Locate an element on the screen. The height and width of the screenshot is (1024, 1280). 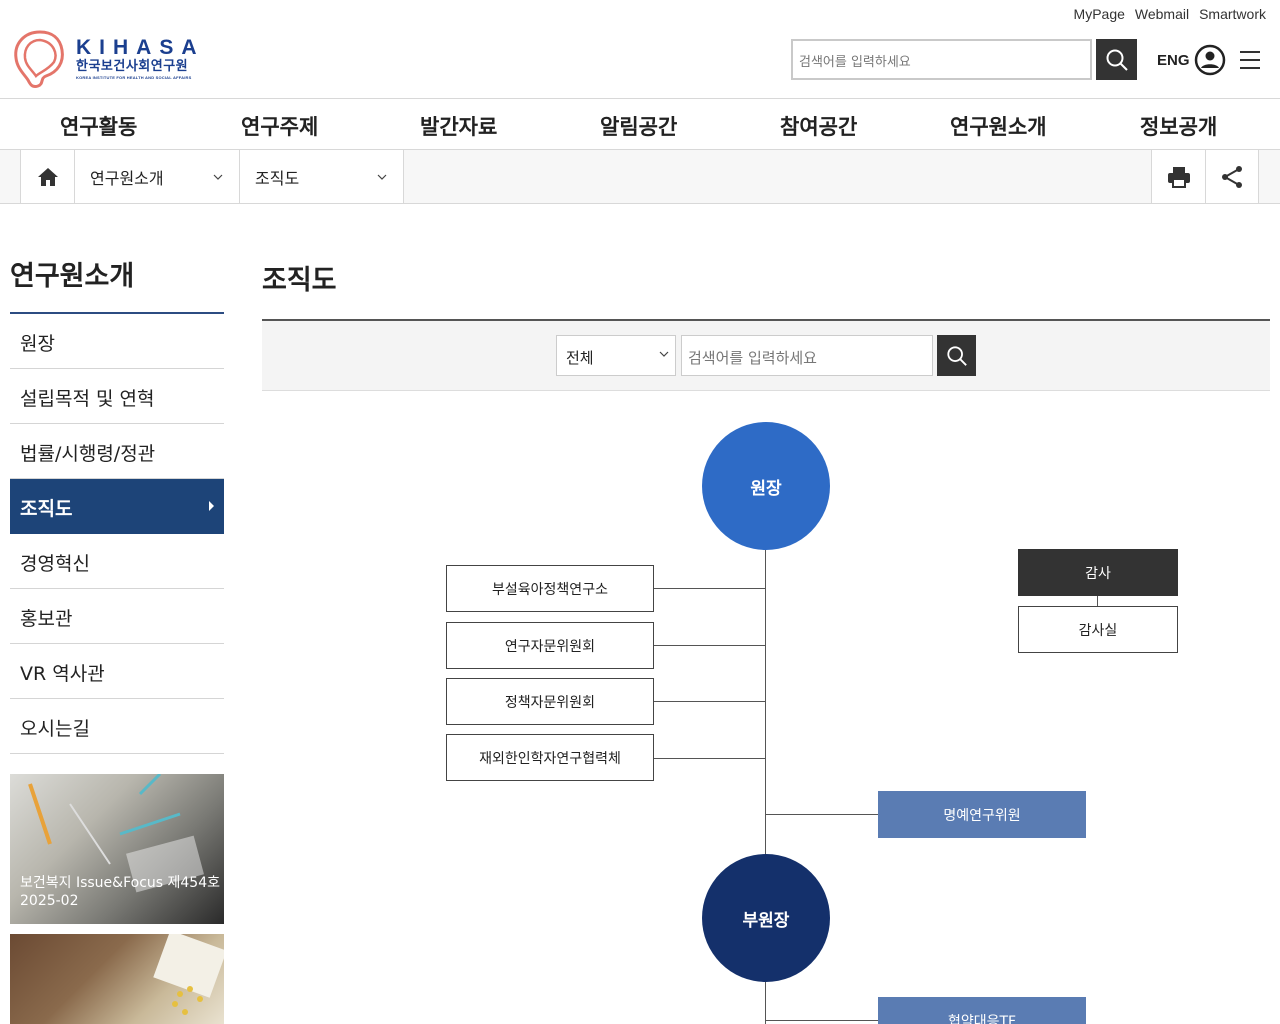
print-button is located at coordinates (1178, 176).